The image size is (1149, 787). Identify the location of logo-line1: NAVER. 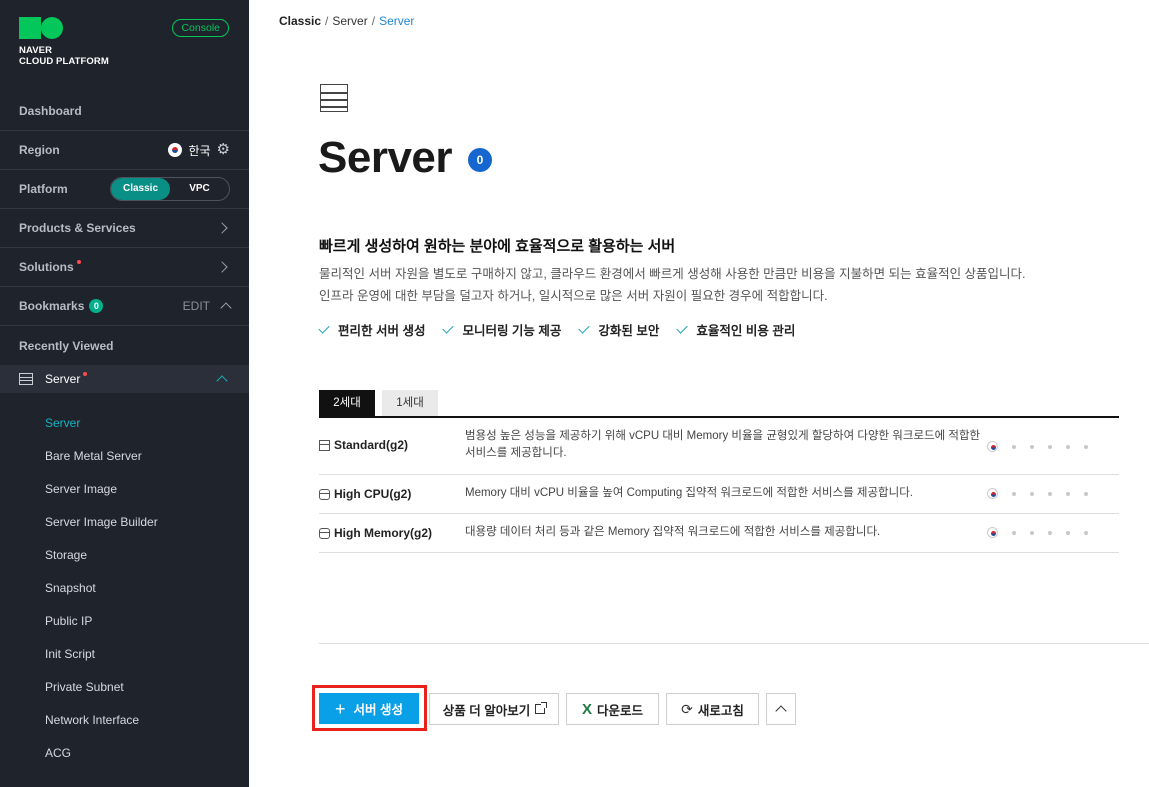
(36, 50).